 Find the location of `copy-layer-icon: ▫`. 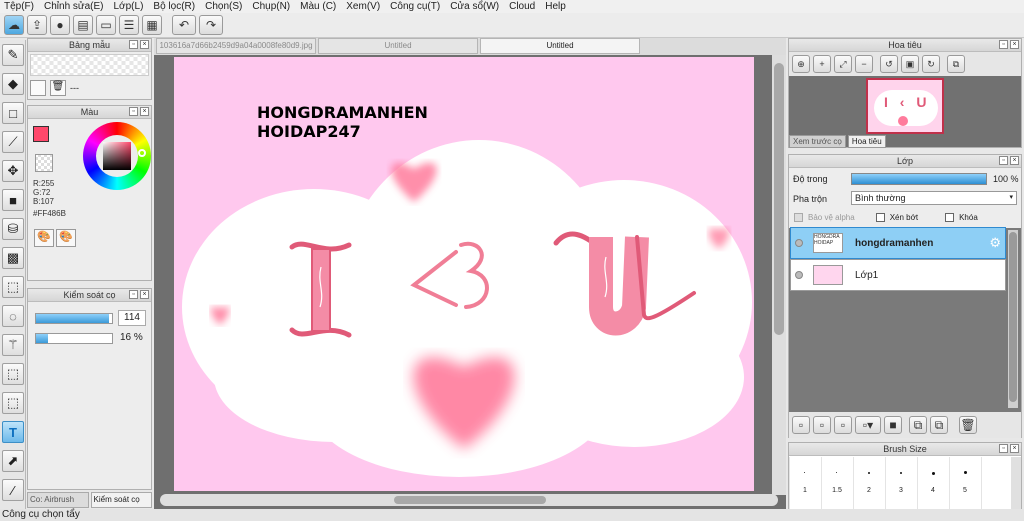

copy-layer-icon: ▫ is located at coordinates (843, 425).